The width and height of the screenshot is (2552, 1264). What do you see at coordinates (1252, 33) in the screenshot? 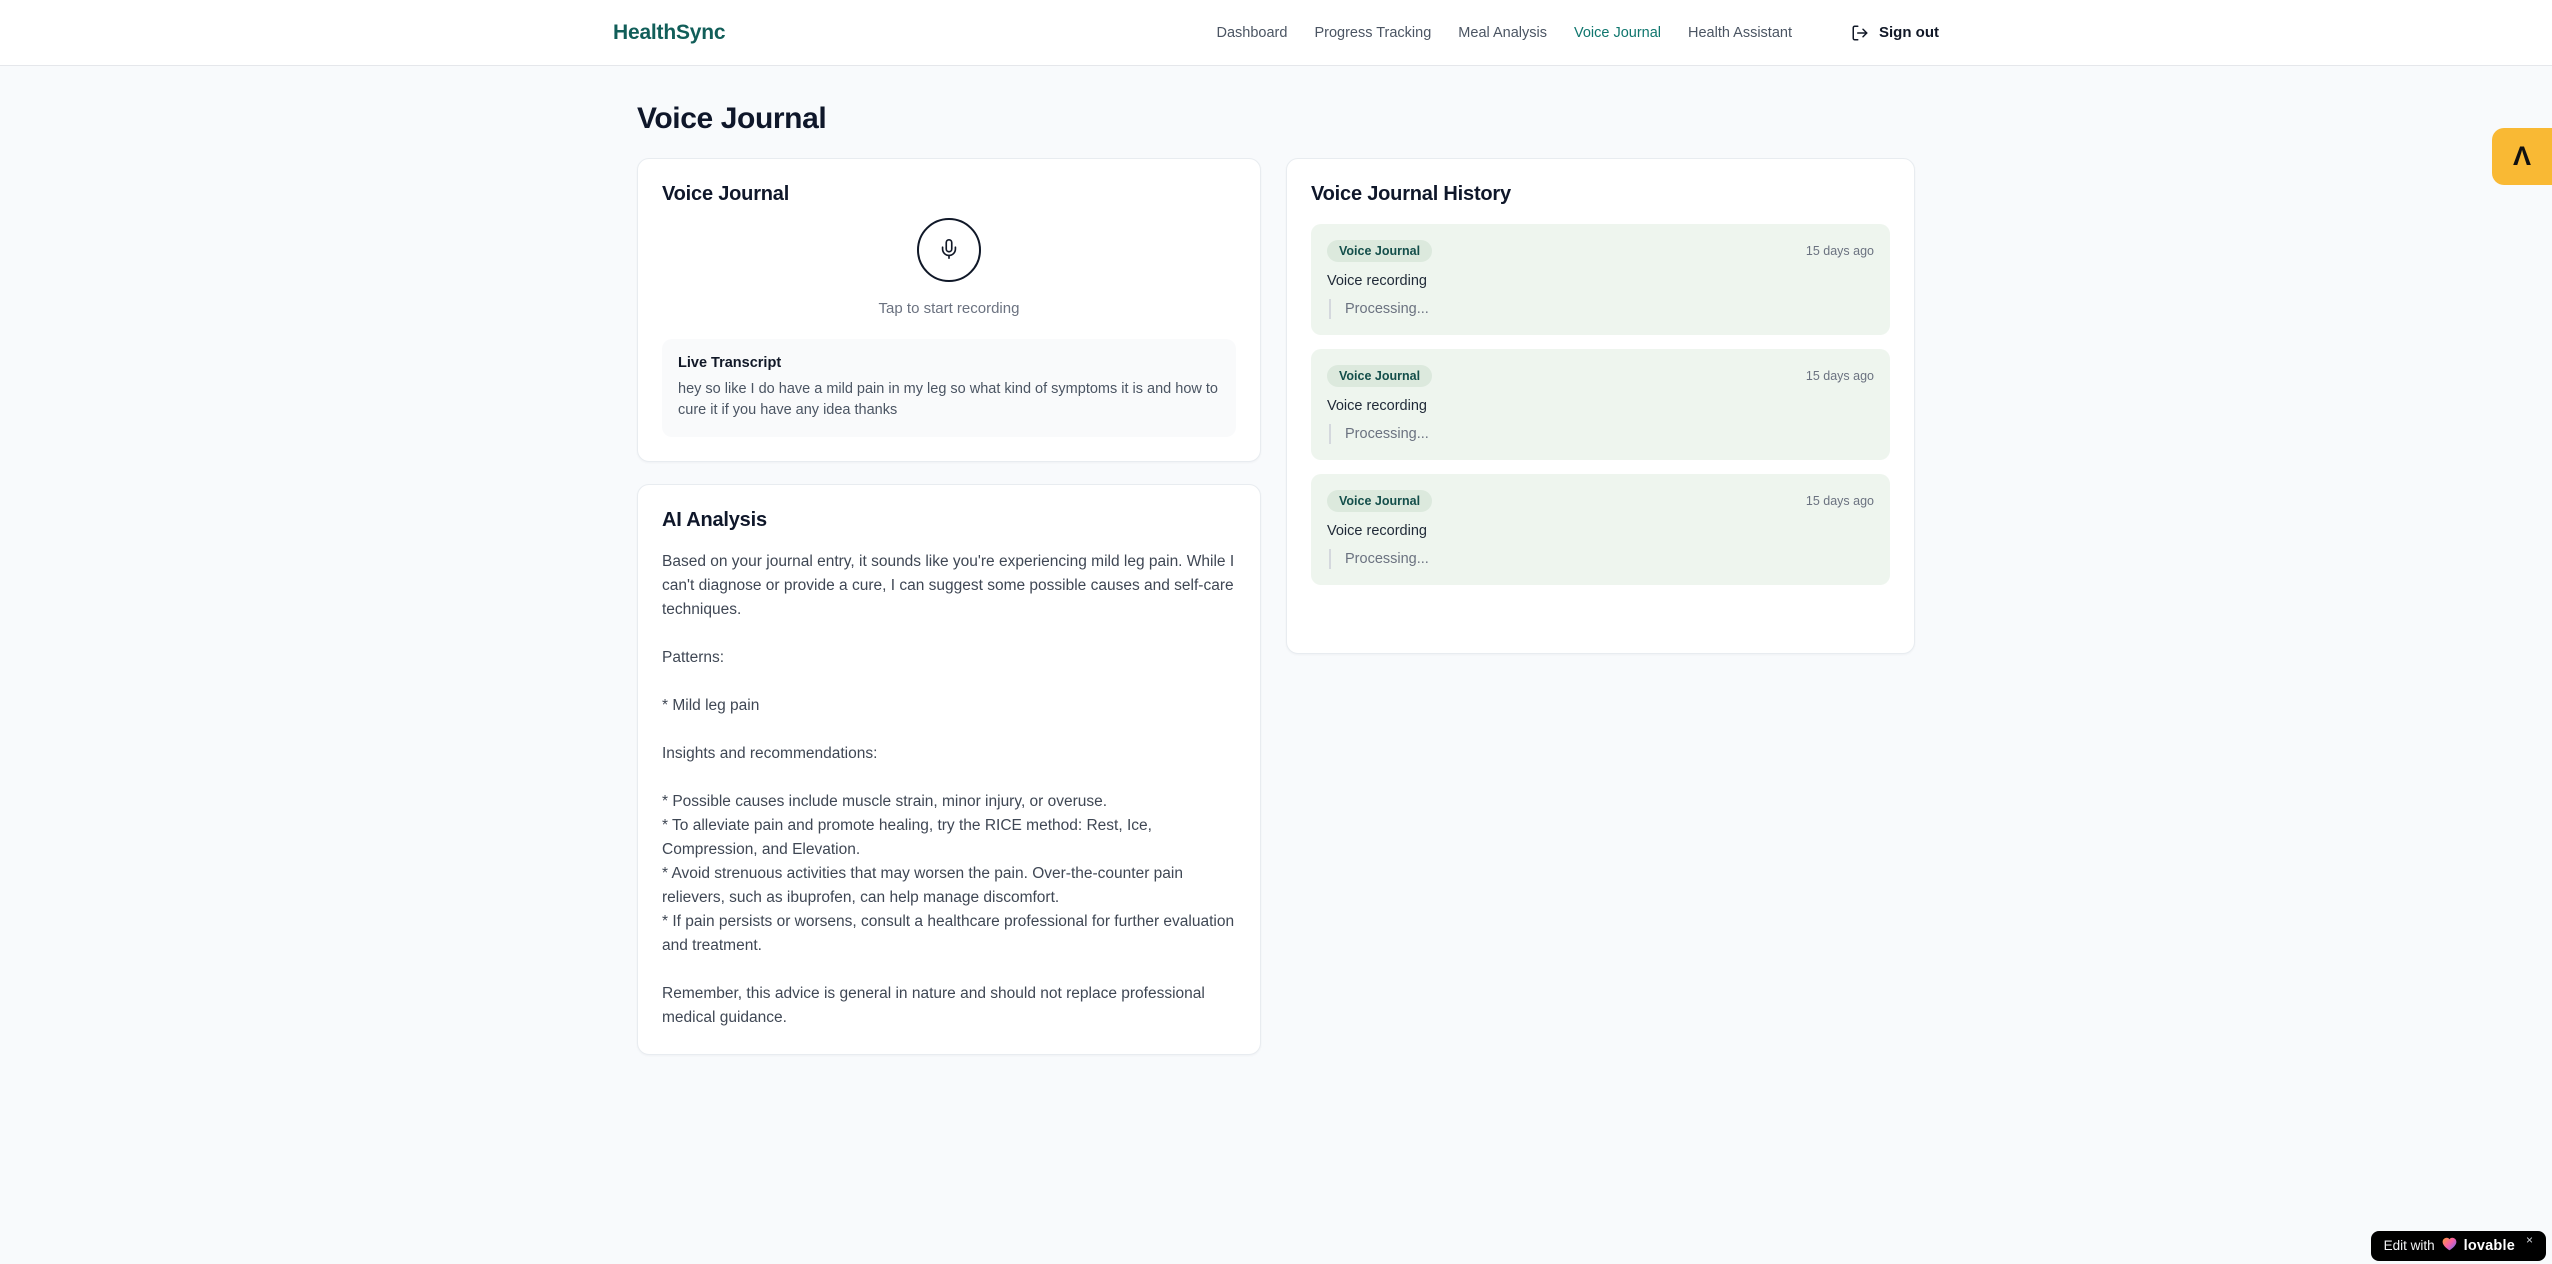
I see `nav-link-dashboard: Dashboard` at bounding box center [1252, 33].